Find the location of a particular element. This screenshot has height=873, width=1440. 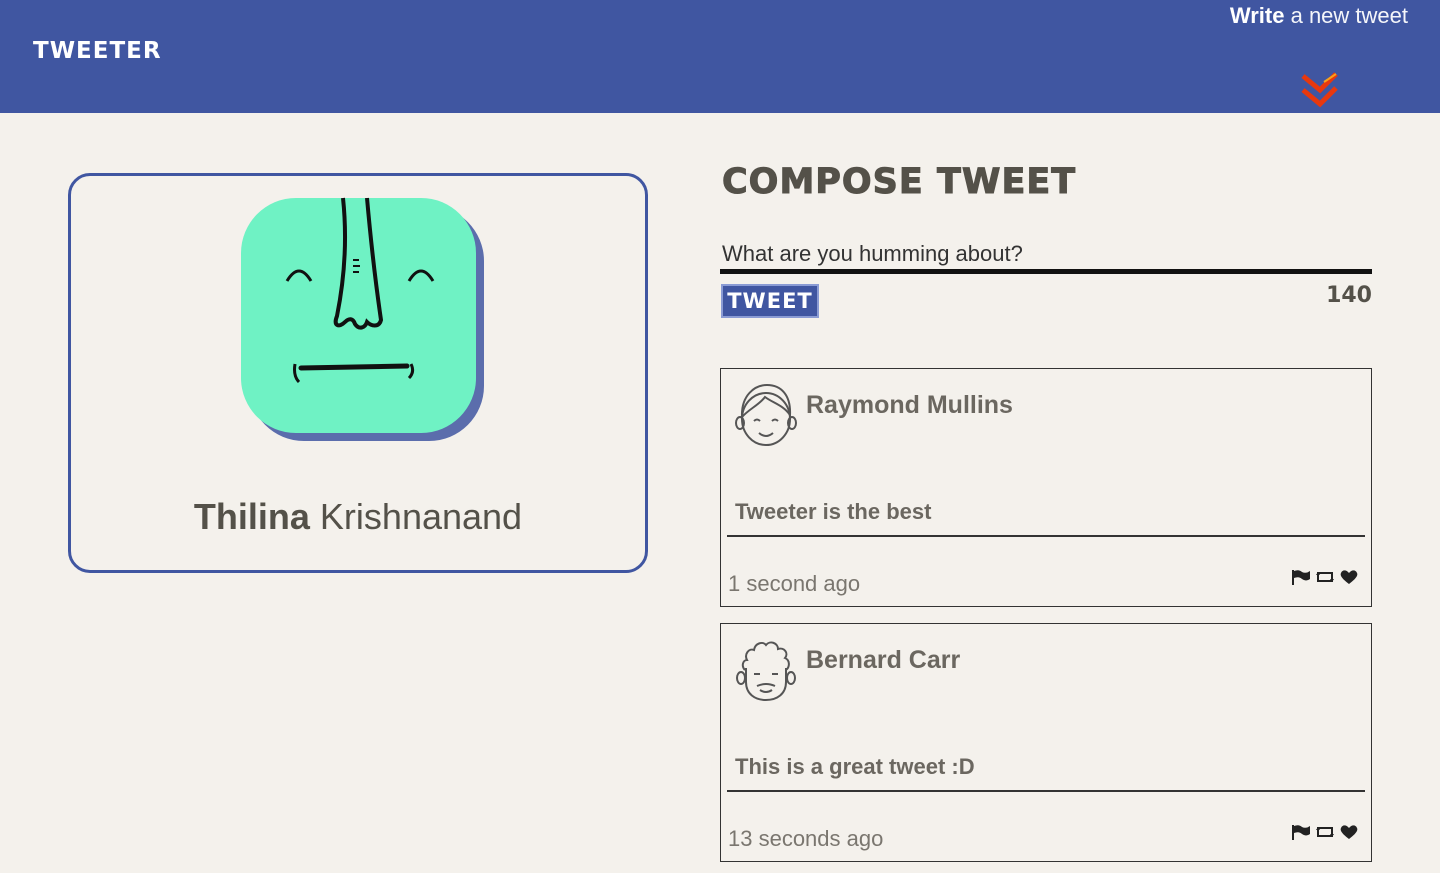

tweet-author: Raymond Mullins is located at coordinates (909, 405).